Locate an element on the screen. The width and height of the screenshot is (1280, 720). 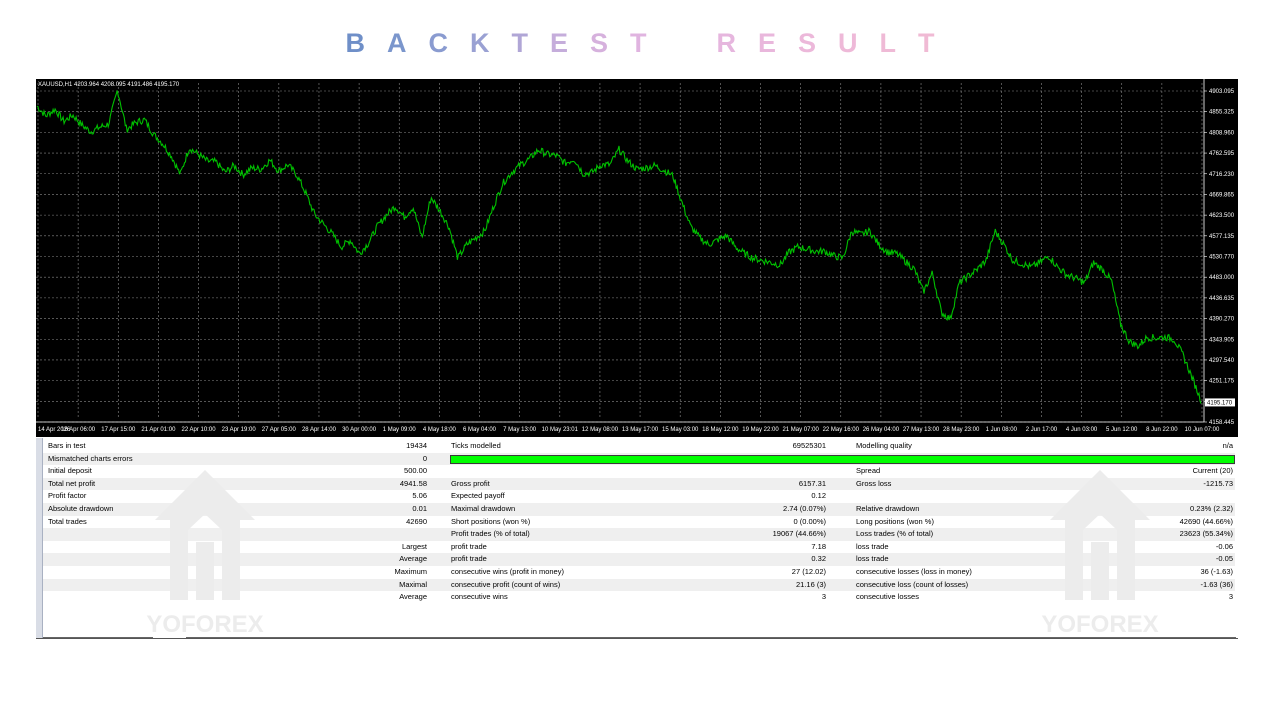
price-tick-label: 4808.960 is located at coordinates (1222, 133).